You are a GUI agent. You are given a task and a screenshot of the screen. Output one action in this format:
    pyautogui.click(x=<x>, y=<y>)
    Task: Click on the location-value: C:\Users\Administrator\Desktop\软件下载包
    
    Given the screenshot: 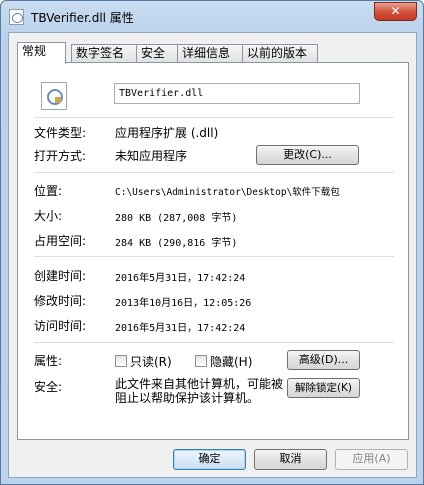 What is the action you would take?
    pyautogui.click(x=227, y=192)
    